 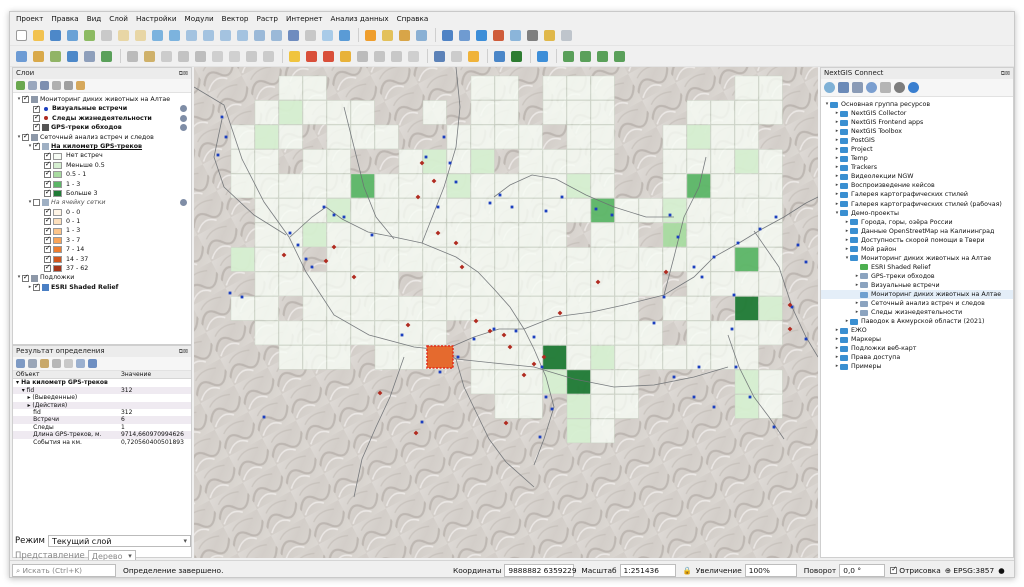 What do you see at coordinates (917, 330) in the screenshot?
I see `resource-item: ▸ ЕЖО` at bounding box center [917, 330].